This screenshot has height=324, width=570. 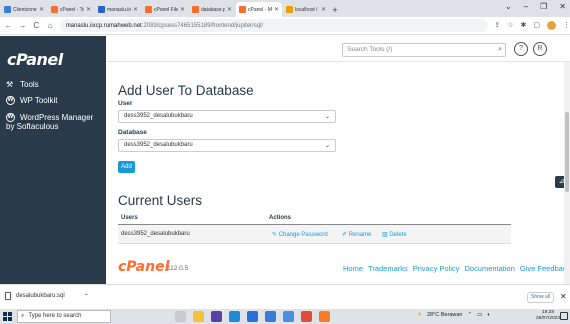 I want to click on rename-link: ✐ Rename, so click(x=356, y=234).